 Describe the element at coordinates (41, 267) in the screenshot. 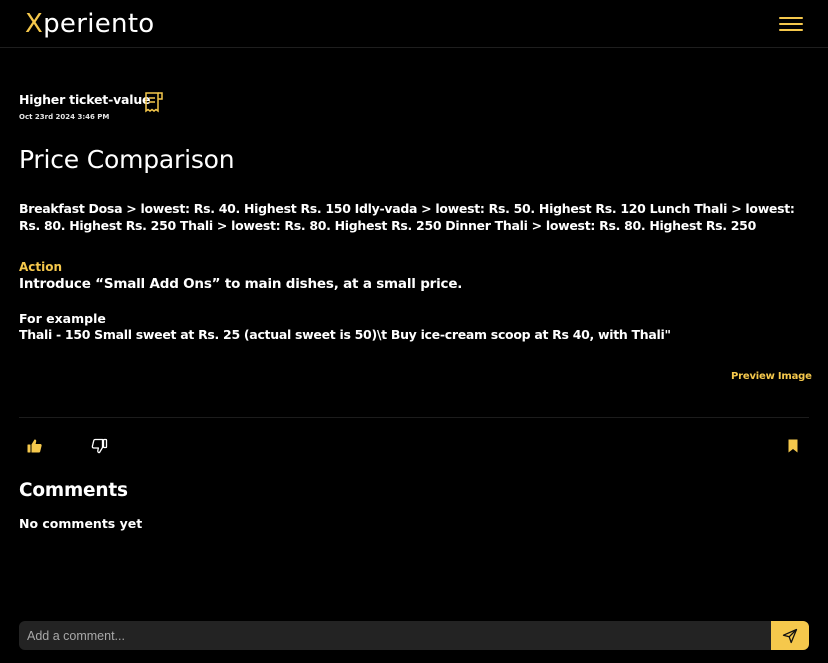

I see `action-label: Action` at that location.